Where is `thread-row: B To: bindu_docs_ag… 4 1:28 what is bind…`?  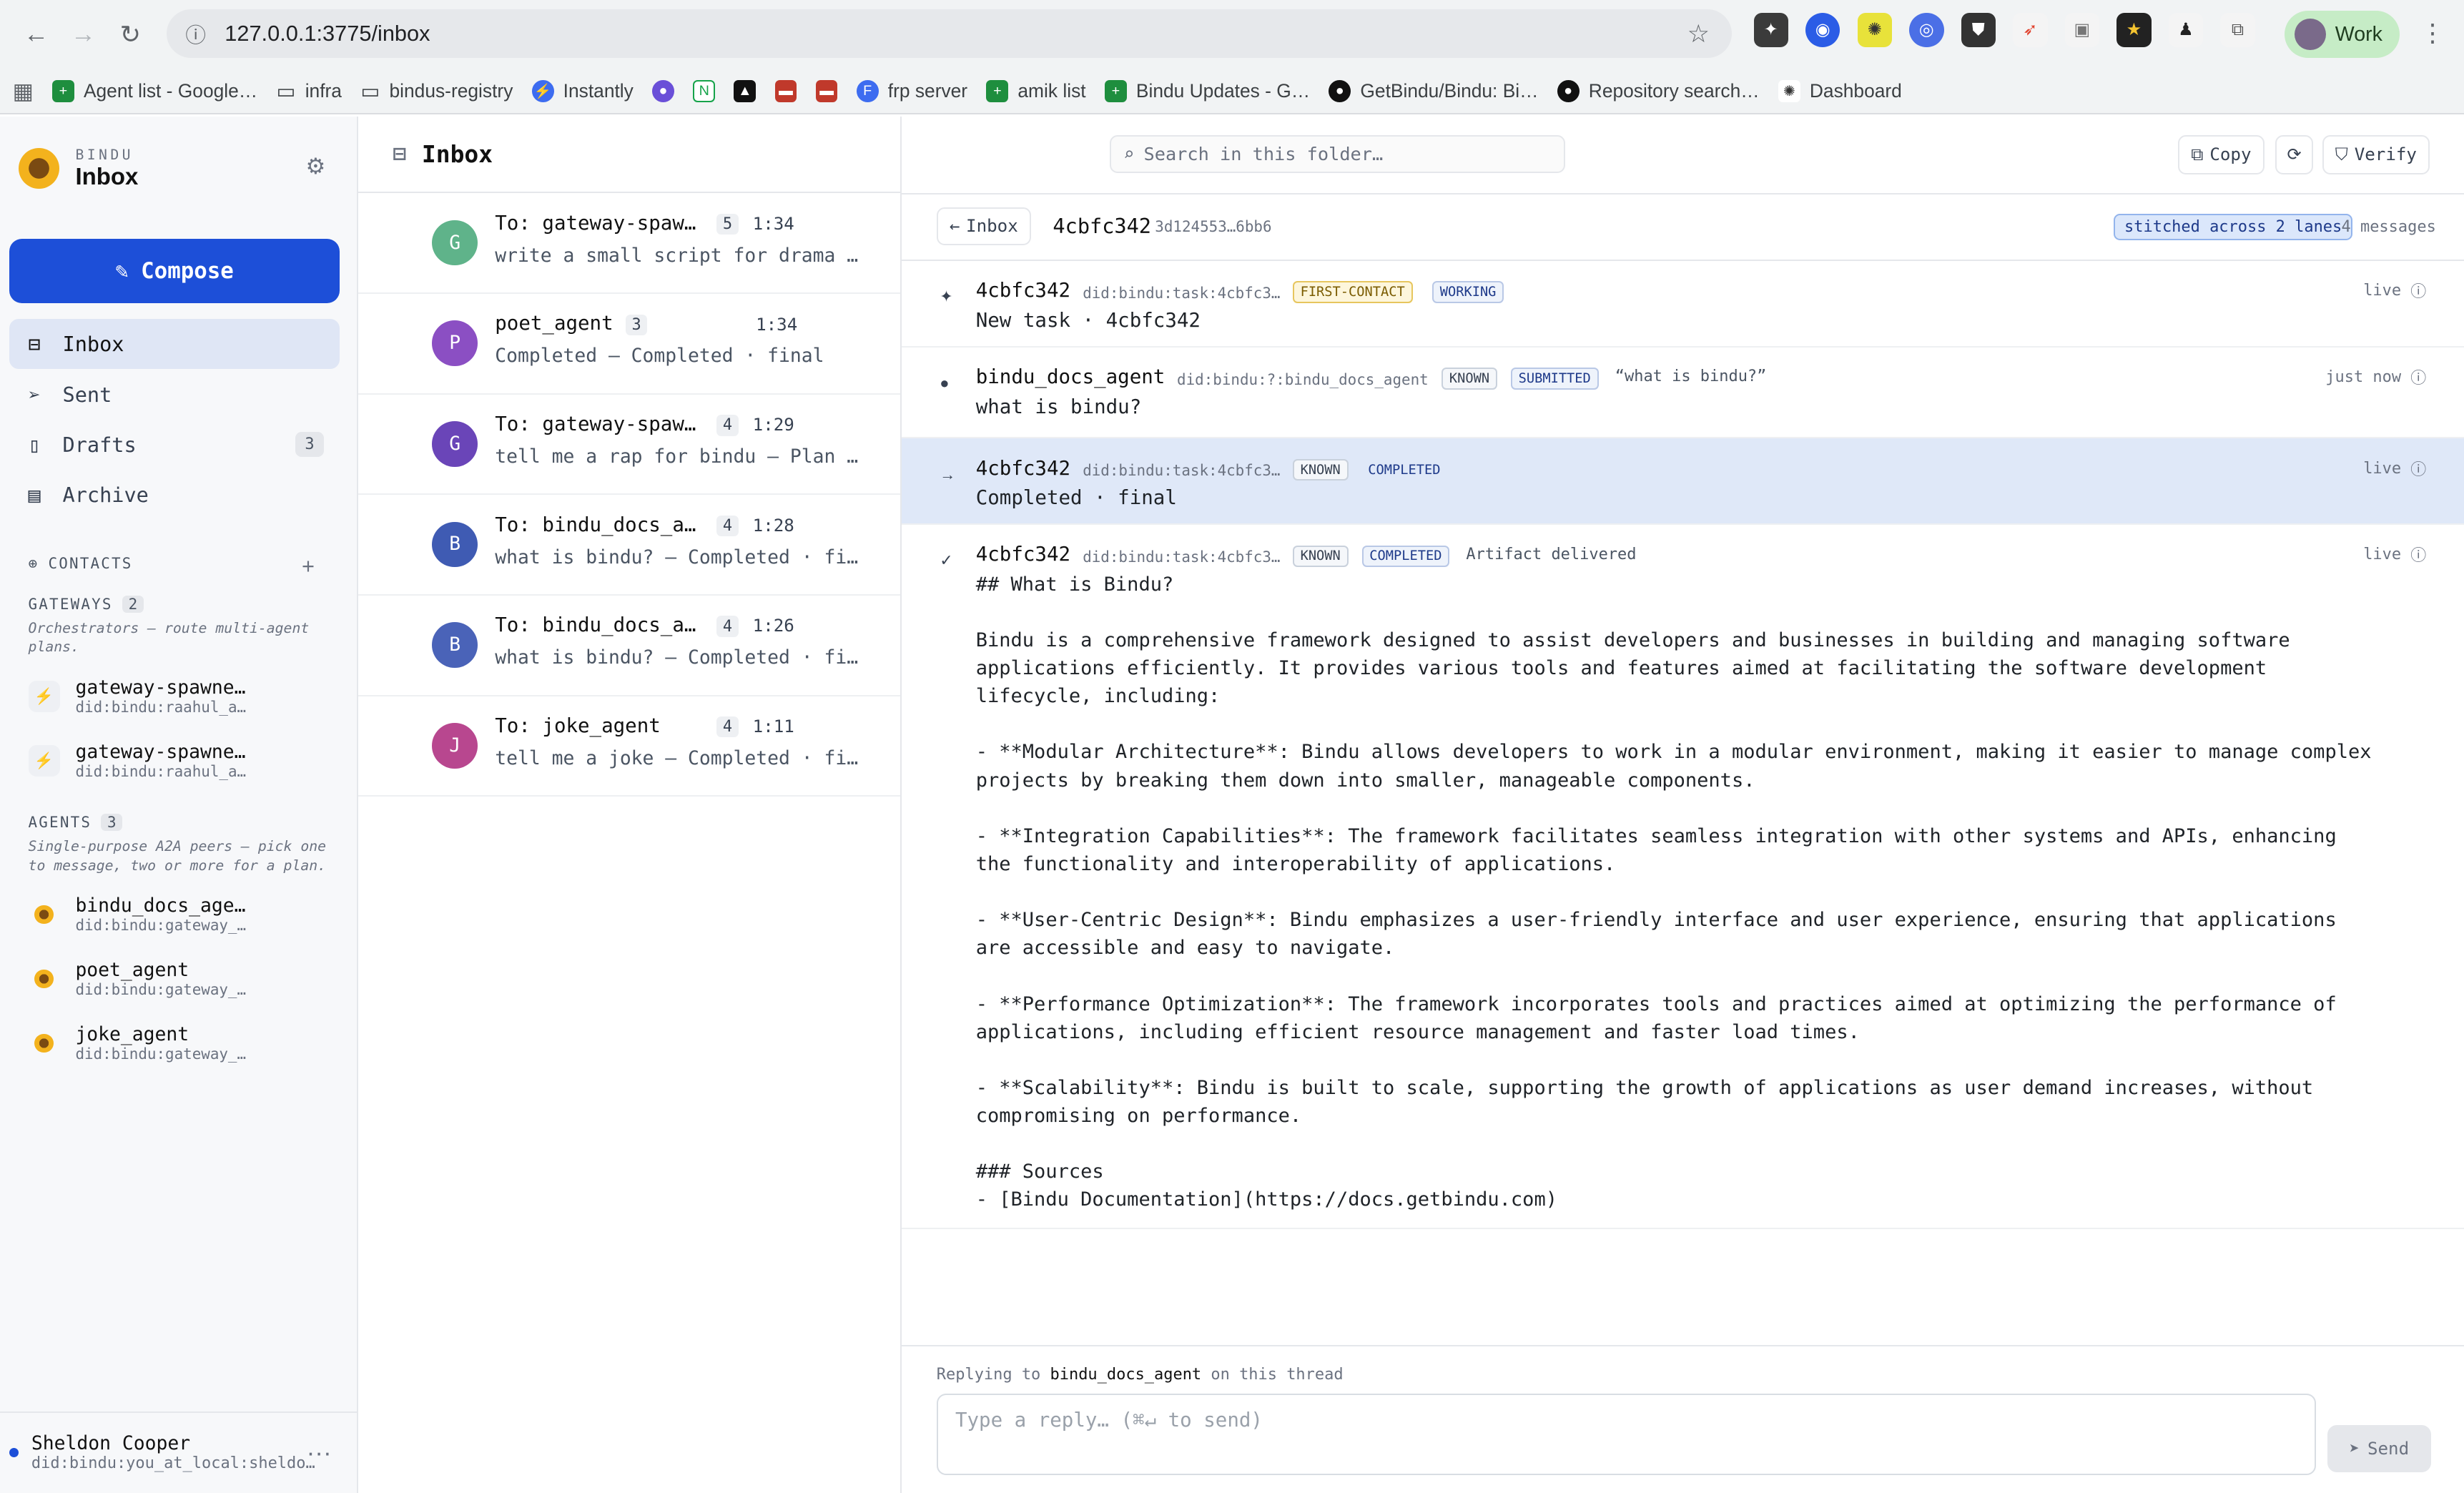
thread-row: B To: bindu_docs_ag… 4 1:28 what is bind… is located at coordinates (629, 545).